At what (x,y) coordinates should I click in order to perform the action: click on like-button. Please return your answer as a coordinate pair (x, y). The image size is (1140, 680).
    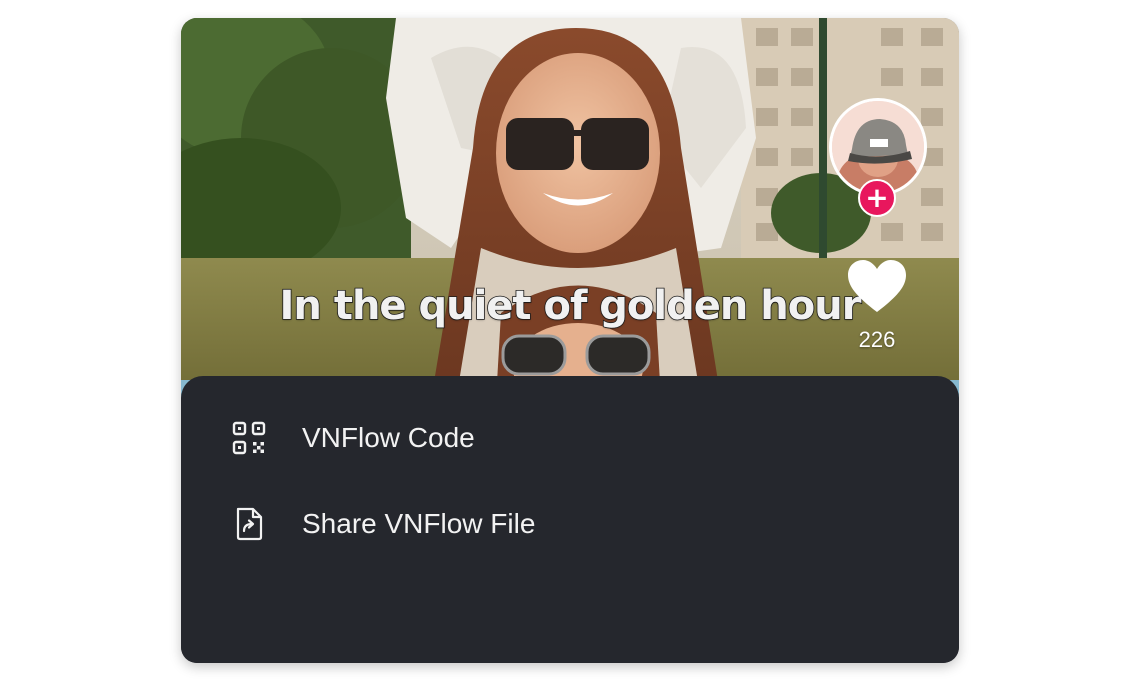
    Looking at the image, I should click on (877, 286).